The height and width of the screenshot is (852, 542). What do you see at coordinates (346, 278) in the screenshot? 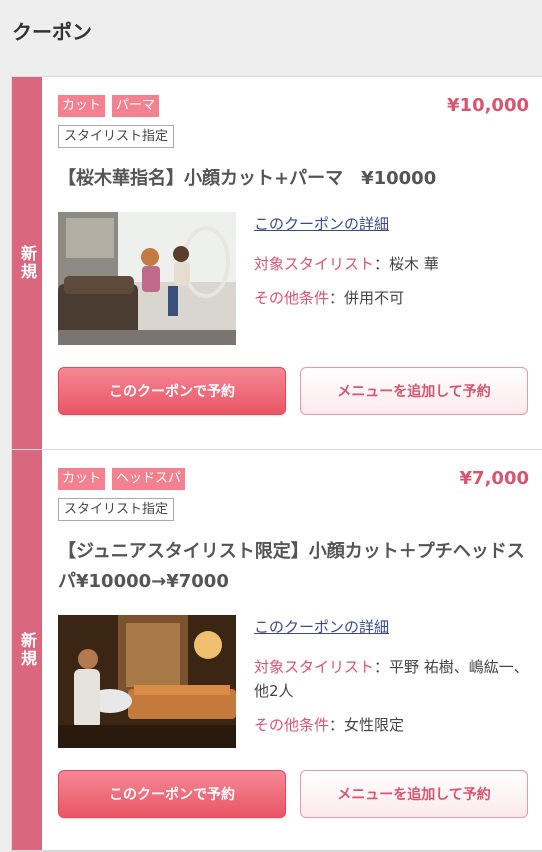
I see `coupon-info: このクーポンの詳細 対象スタイリスト：桜木 華 その他条件：併用不可` at bounding box center [346, 278].